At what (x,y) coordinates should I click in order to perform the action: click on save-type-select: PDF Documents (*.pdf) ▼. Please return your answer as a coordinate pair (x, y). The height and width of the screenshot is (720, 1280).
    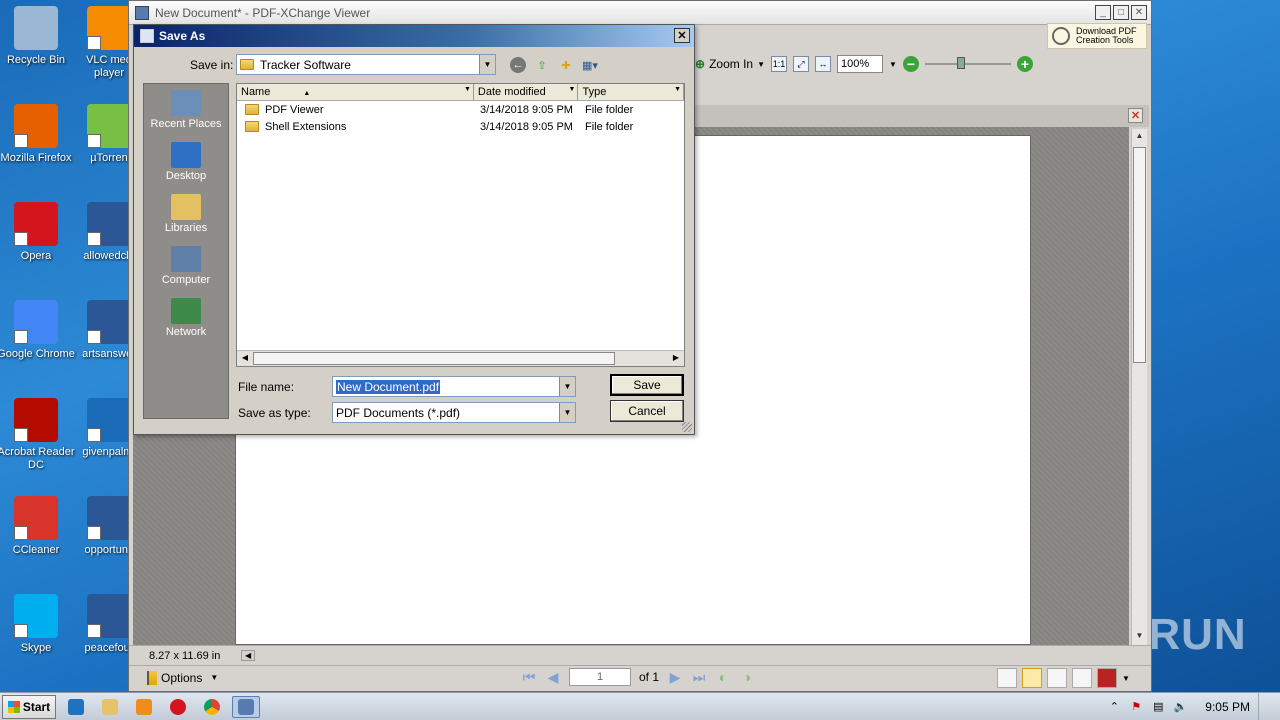
    Looking at the image, I should click on (454, 412).